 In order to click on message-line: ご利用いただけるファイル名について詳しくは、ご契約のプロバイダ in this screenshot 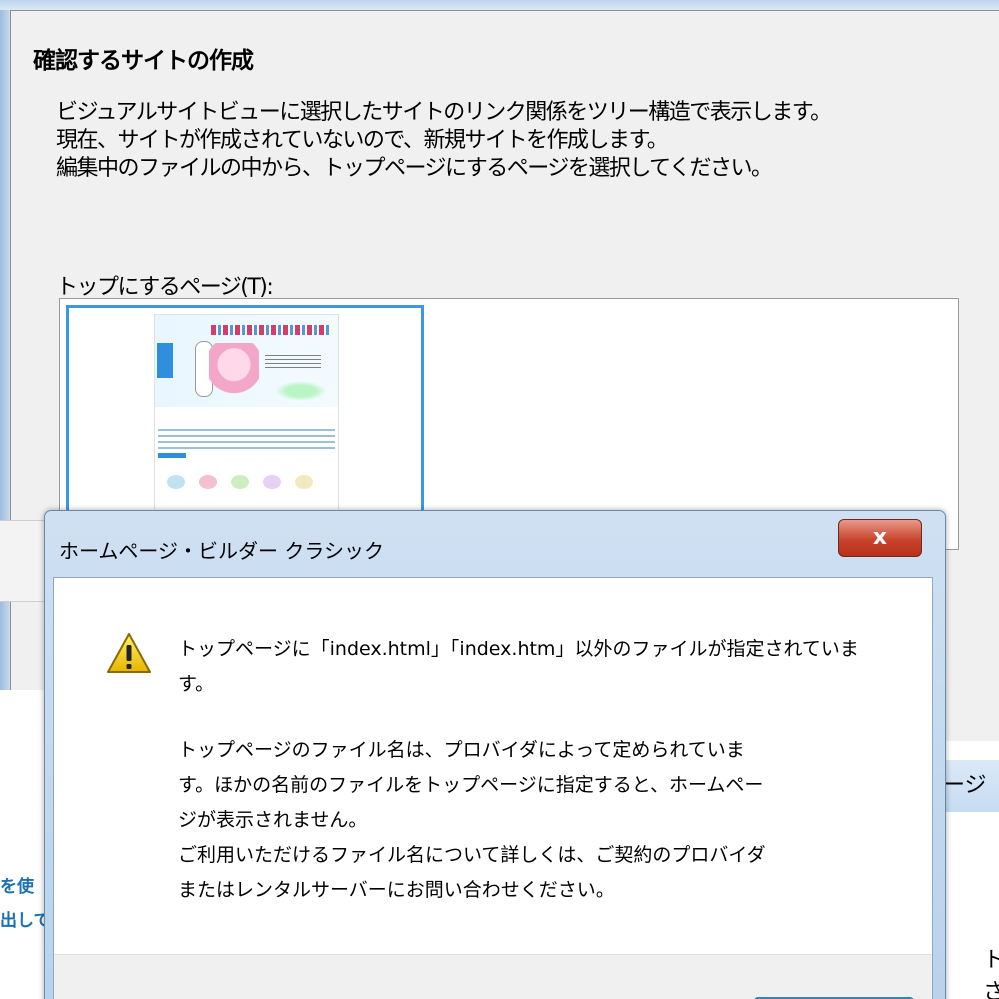, I will do `click(472, 855)`.